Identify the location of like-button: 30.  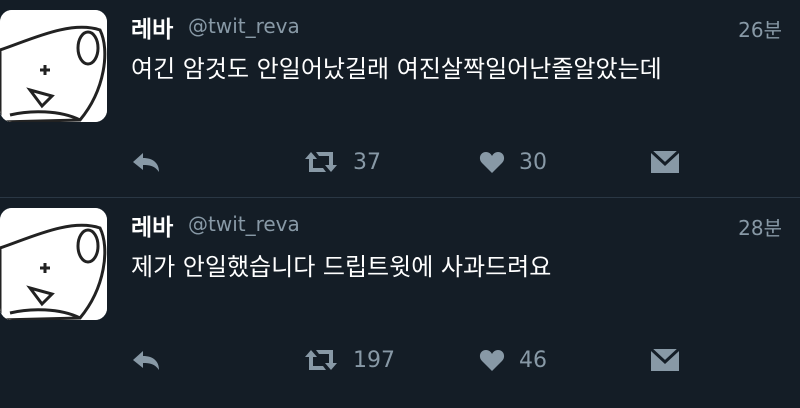
(513, 162).